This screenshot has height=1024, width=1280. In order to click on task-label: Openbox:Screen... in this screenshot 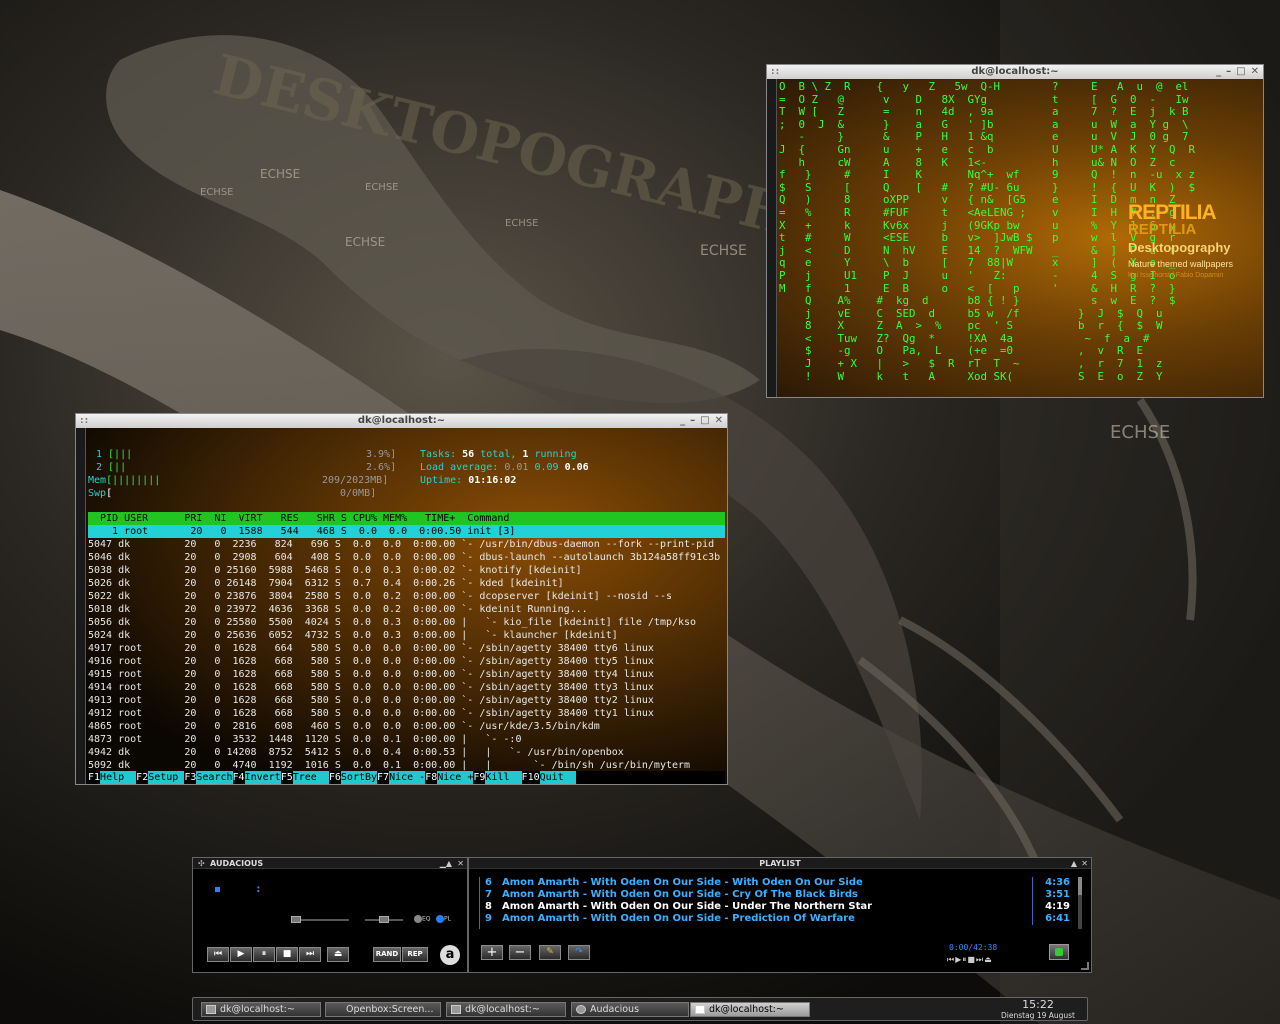, I will do `click(390, 1009)`.